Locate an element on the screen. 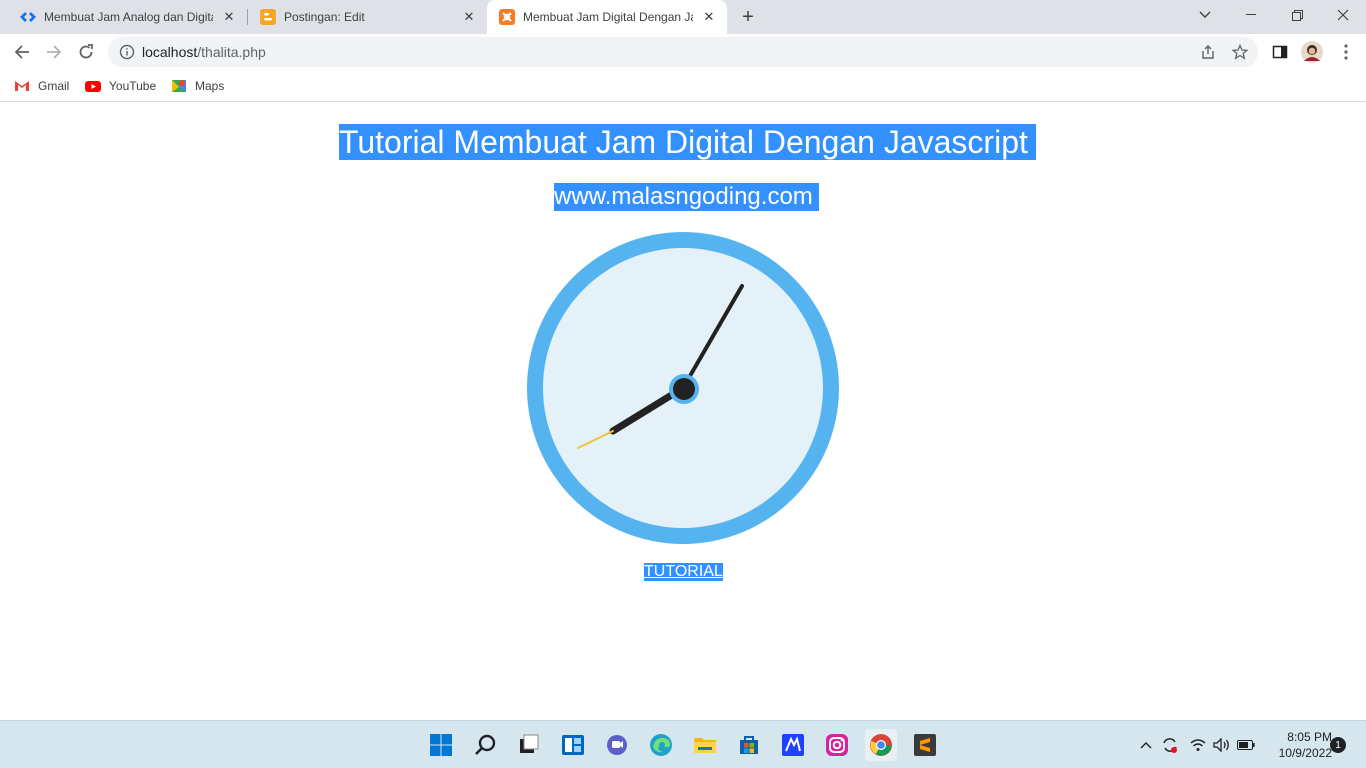 This screenshot has width=1366, height=768. forward-button is located at coordinates (54, 52).